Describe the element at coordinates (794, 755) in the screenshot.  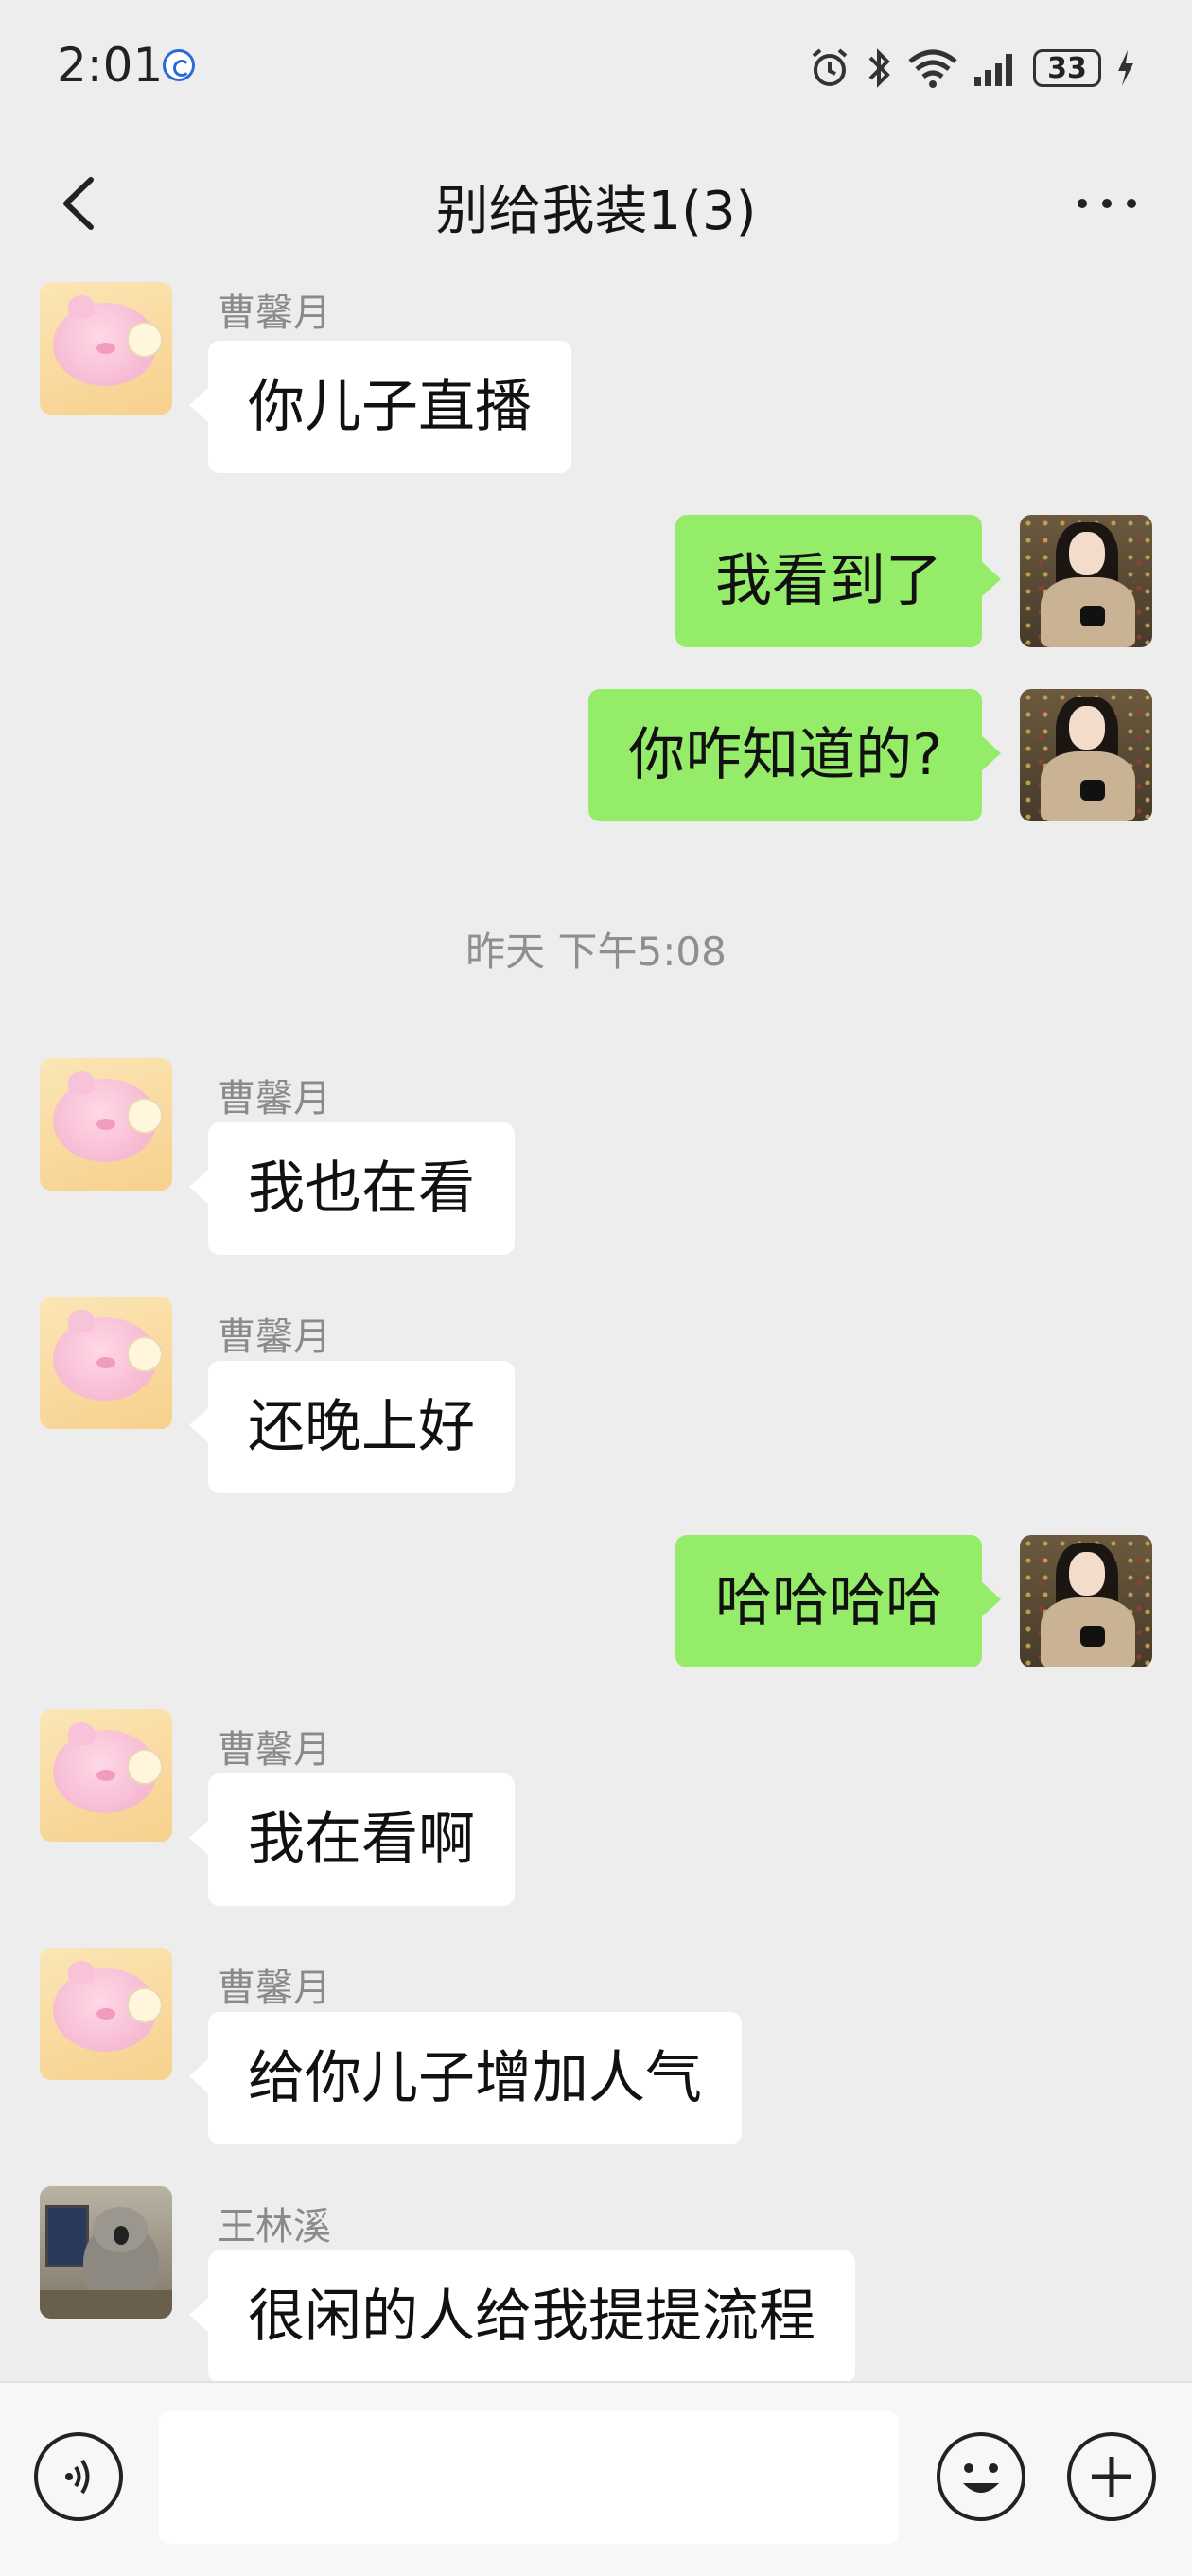
I see `outgoing-bubble: 你咋知道的?` at that location.